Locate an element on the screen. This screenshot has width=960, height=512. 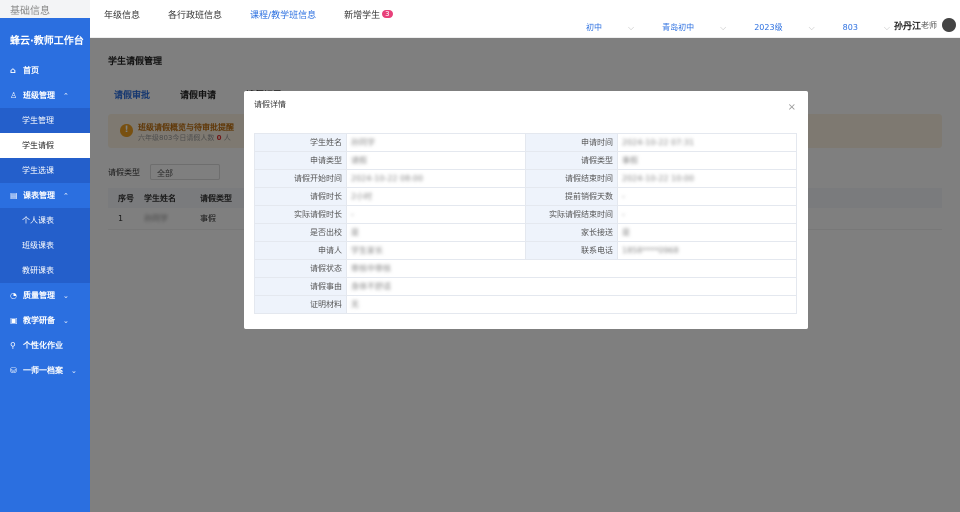
avatar is located at coordinates (949, 25).